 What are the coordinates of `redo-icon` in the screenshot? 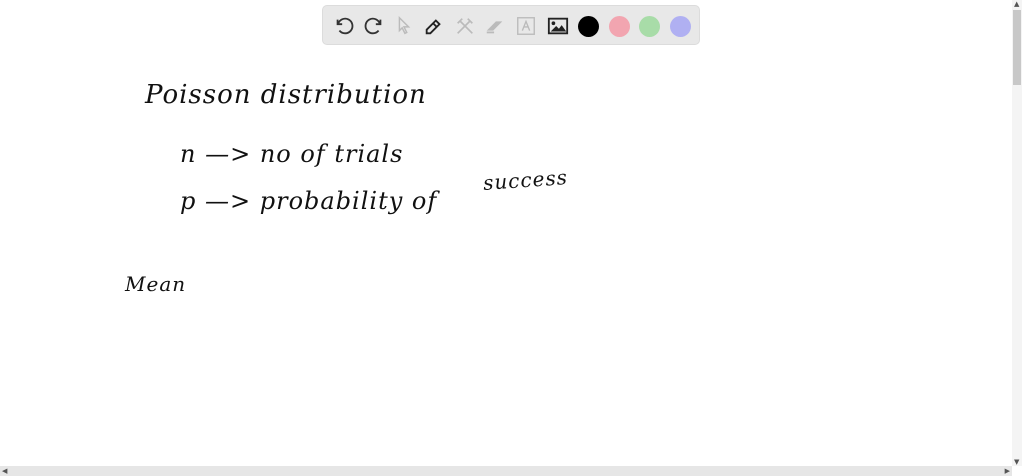 It's located at (373, 26).